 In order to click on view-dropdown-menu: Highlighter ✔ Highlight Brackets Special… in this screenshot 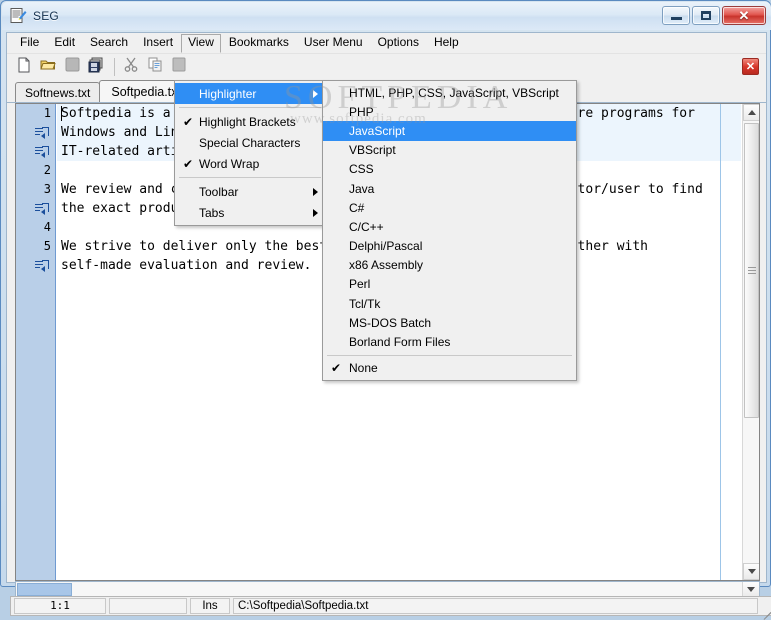, I will do `click(250, 153)`.